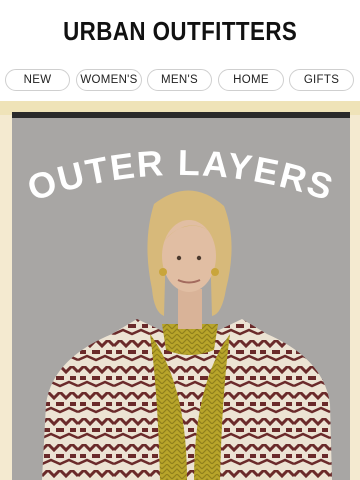 This screenshot has height=480, width=360. What do you see at coordinates (37, 80) in the screenshot?
I see `nav-item-new: NEW` at bounding box center [37, 80].